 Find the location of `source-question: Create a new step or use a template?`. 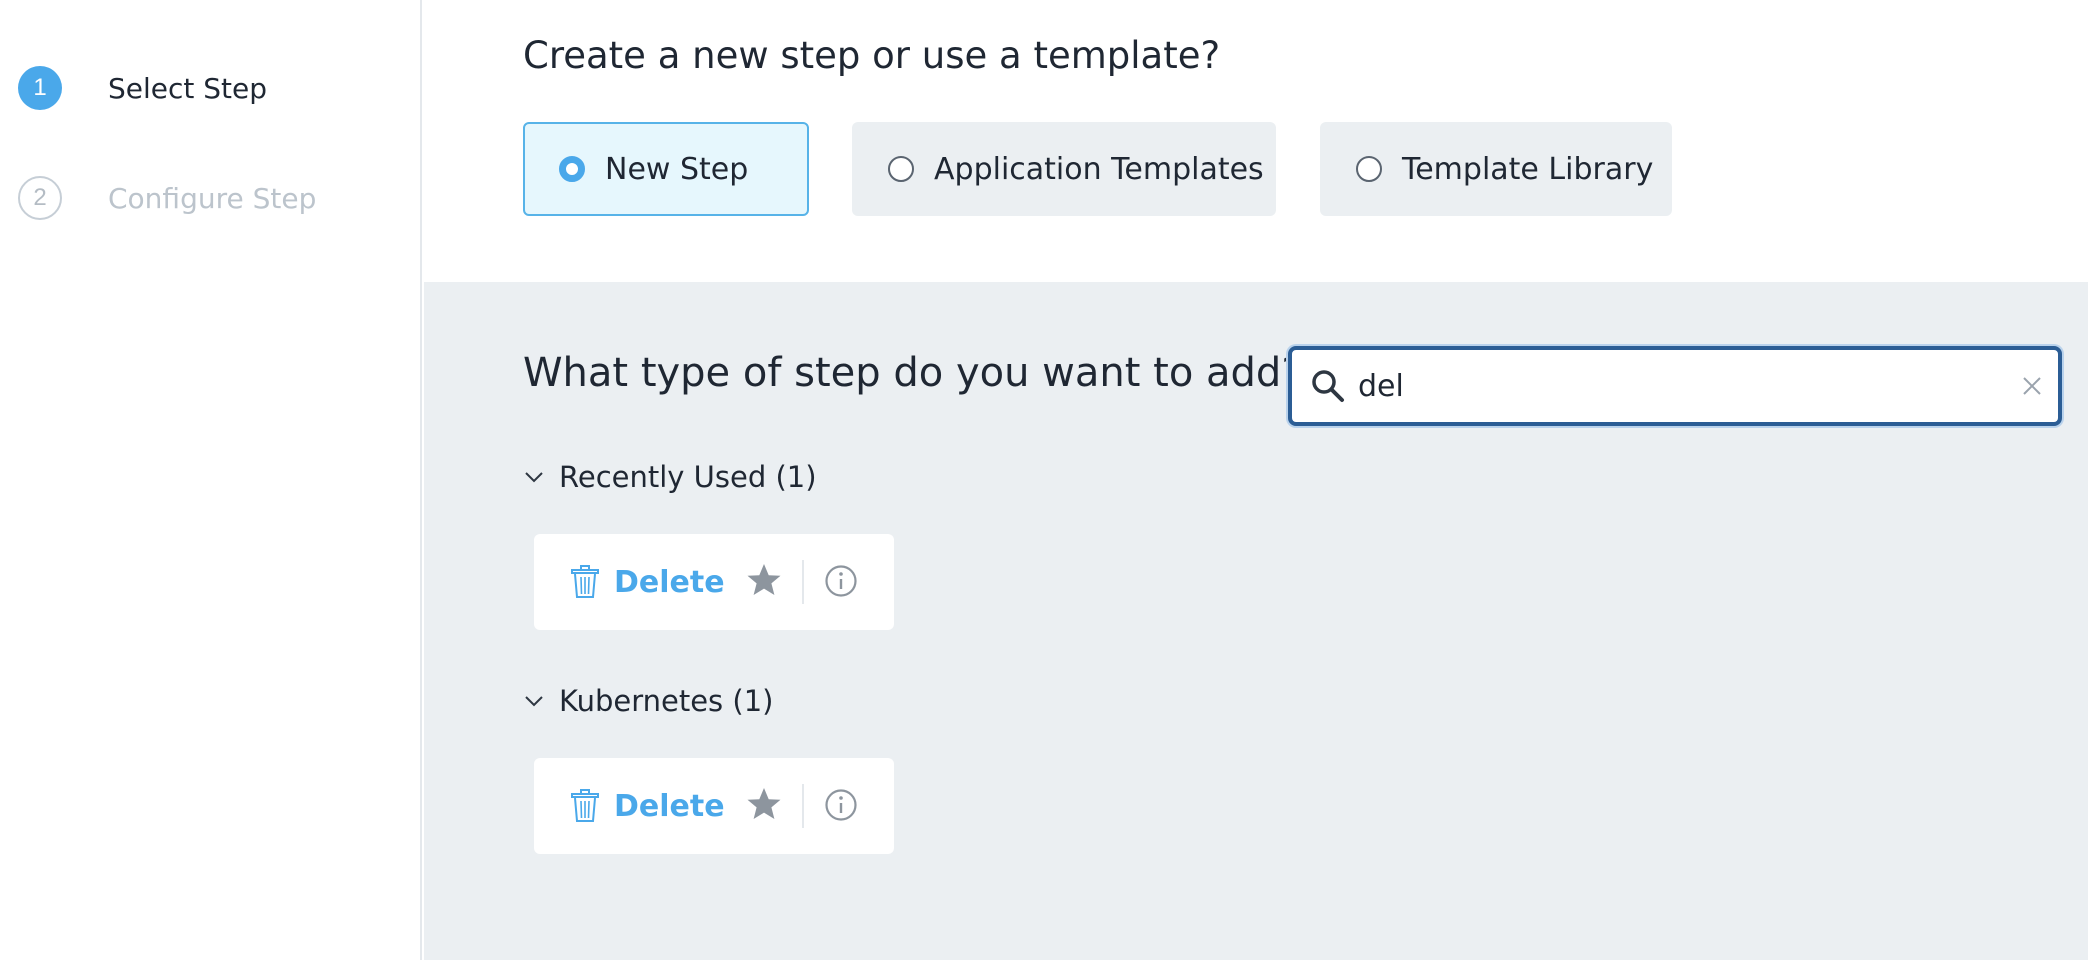

source-question: Create a new step or use a template? is located at coordinates (872, 55).